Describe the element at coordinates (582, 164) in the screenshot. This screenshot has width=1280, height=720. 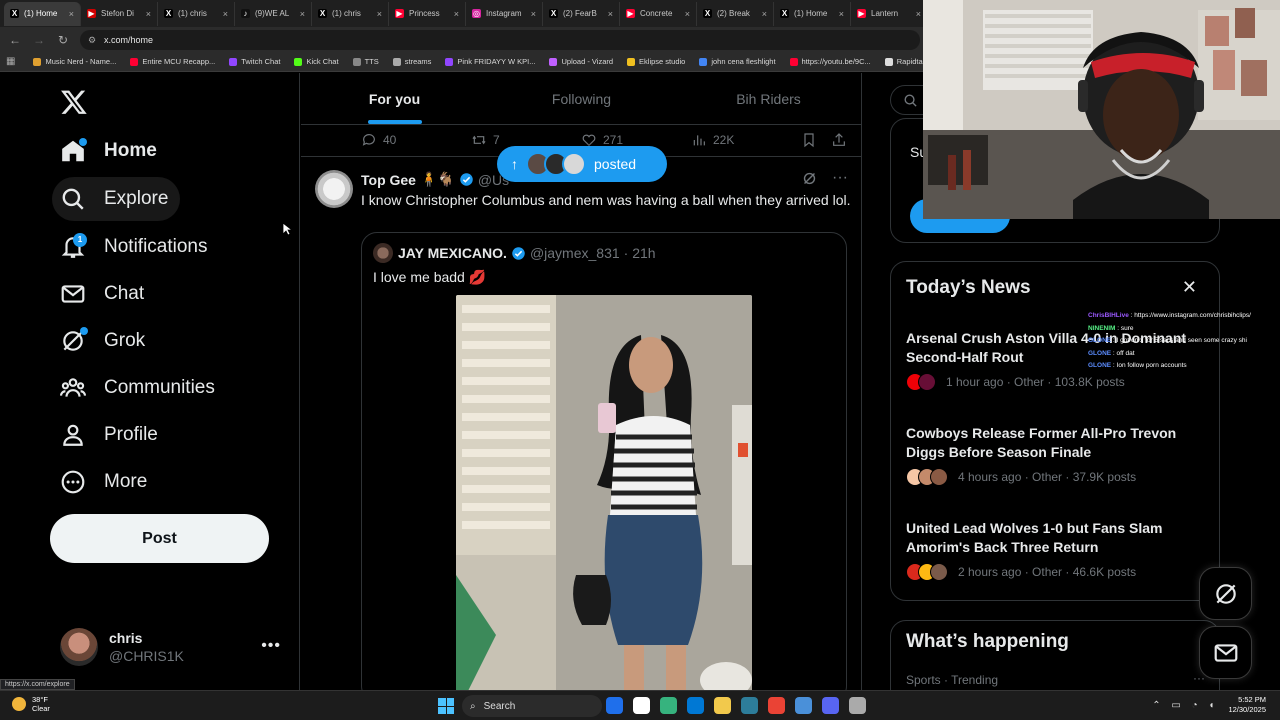
I see `new-posts-pill: ↑ posted` at that location.